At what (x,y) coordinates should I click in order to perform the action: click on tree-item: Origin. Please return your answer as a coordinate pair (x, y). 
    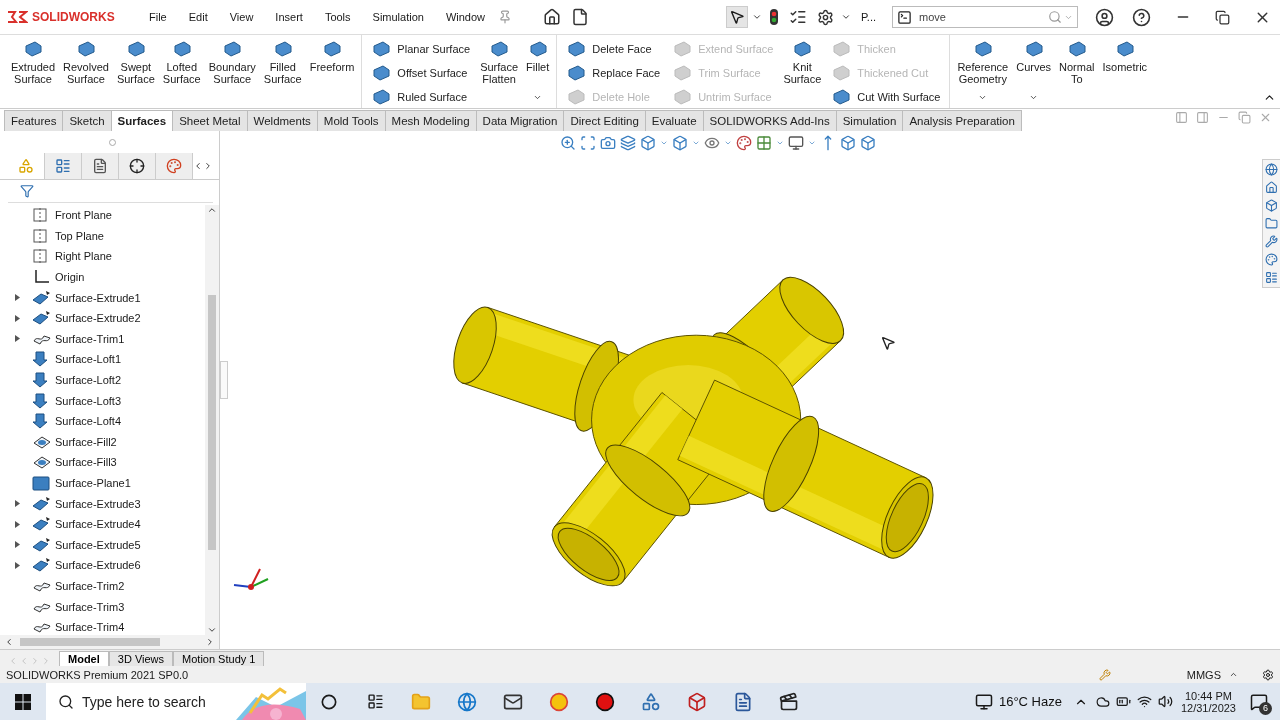
    Looking at the image, I should click on (70, 277).